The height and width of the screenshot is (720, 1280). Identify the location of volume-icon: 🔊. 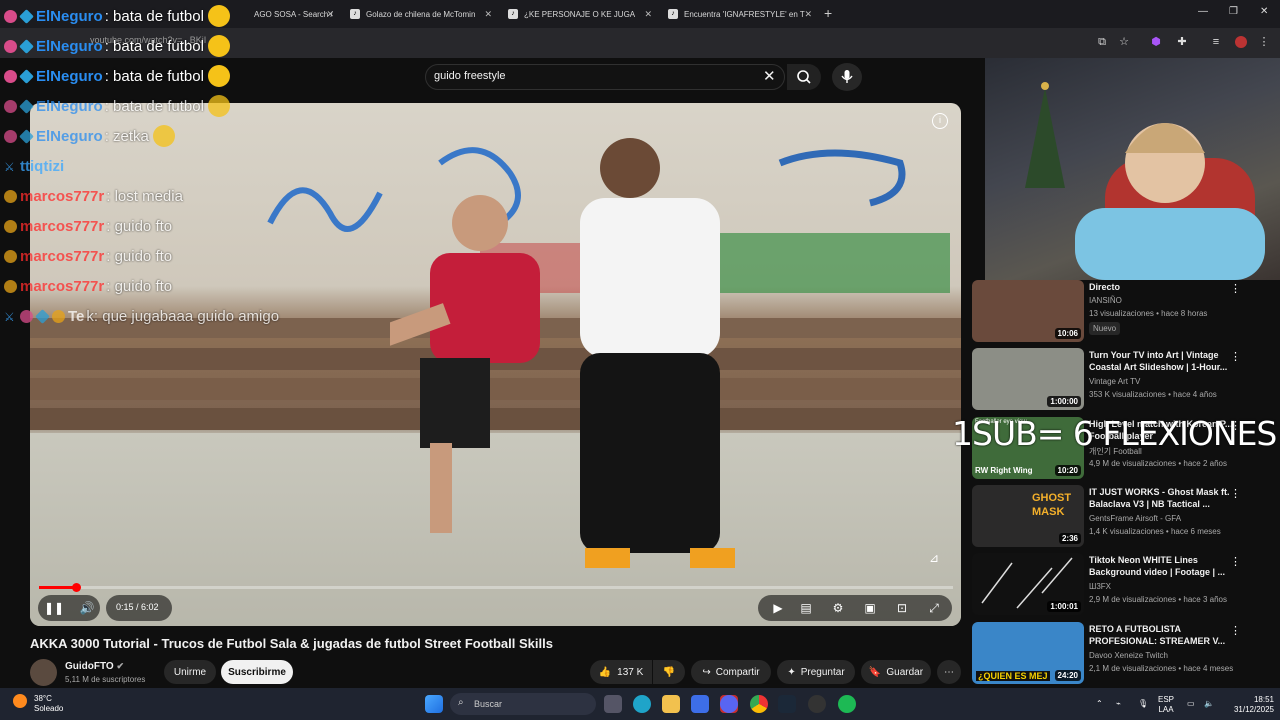
(87, 608).